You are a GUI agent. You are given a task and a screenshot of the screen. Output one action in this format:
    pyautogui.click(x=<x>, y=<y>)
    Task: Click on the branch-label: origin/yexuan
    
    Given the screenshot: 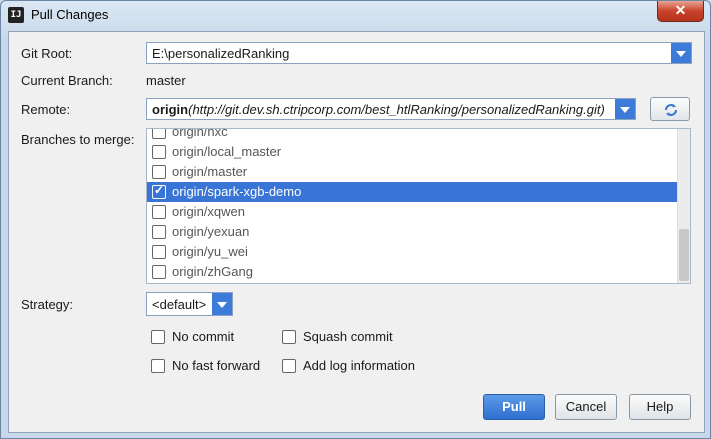 What is the action you would take?
    pyautogui.click(x=211, y=231)
    